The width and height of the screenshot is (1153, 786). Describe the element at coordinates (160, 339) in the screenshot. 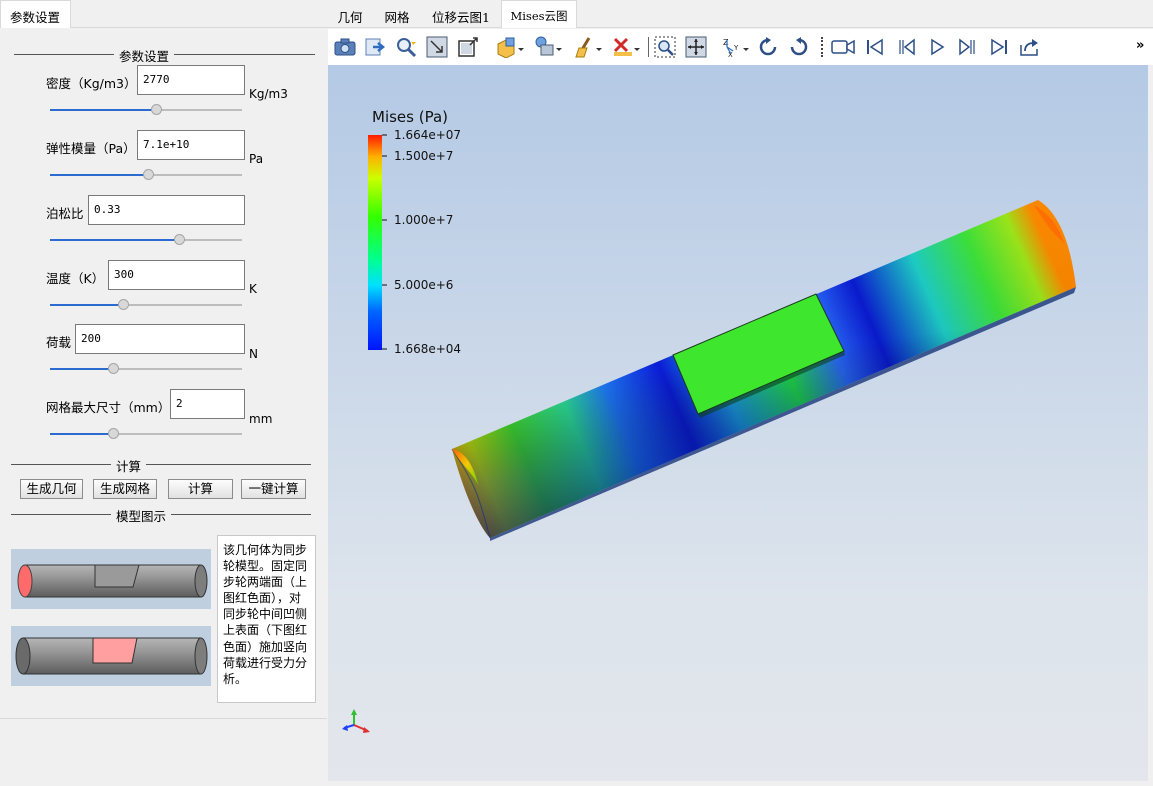

I see `load-input: 200` at that location.